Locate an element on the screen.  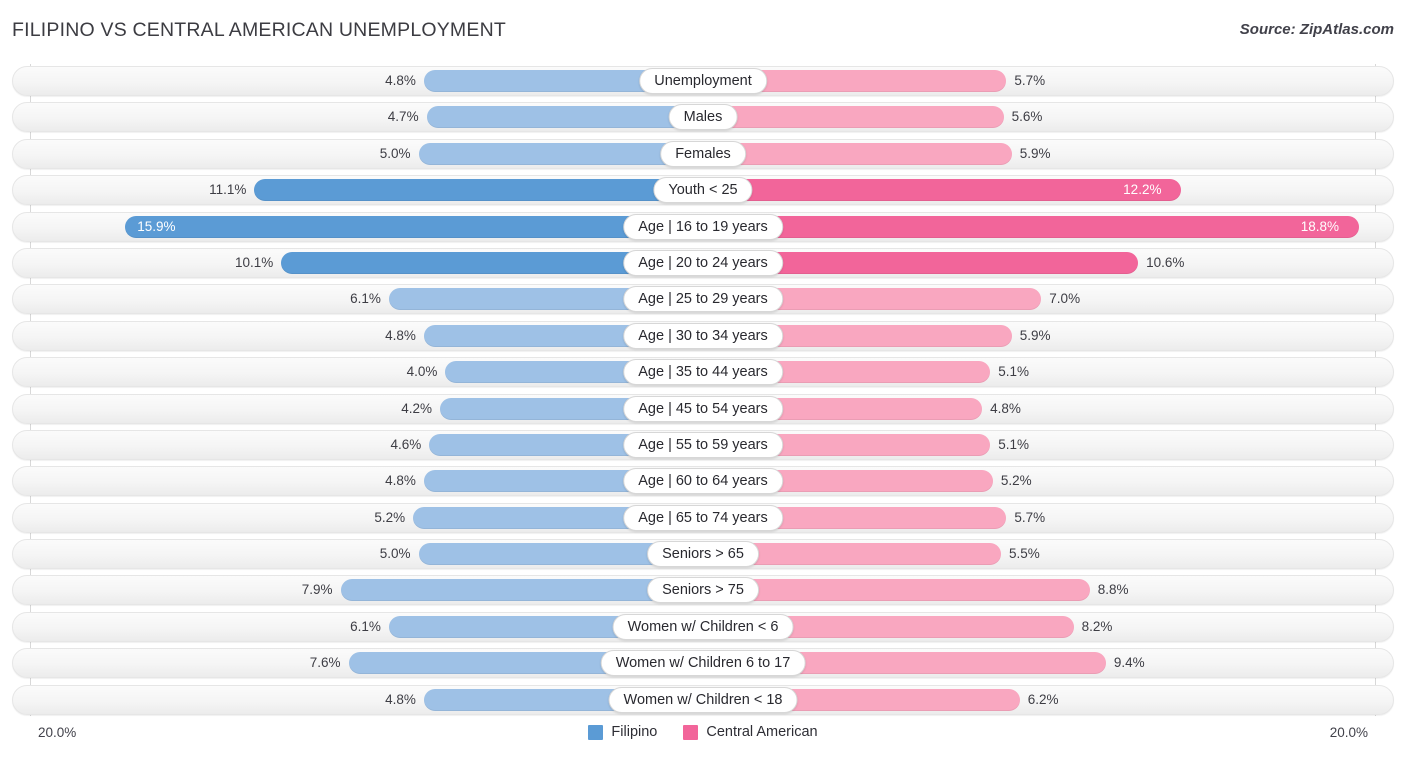
row-label-pill: Age | 30 to 34 years is located at coordinates (703, 335).